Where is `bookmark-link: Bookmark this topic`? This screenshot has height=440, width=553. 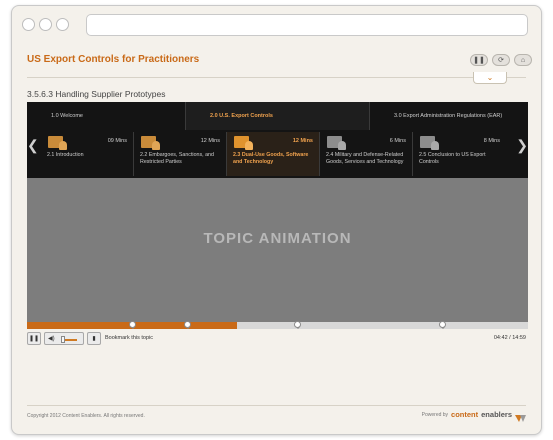 bookmark-link: Bookmark this topic is located at coordinates (129, 338).